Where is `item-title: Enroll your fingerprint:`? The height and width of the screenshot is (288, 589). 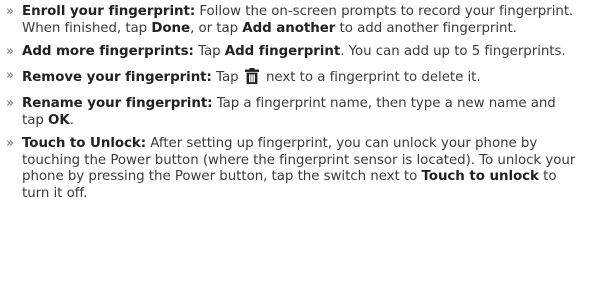
item-title: Enroll your fingerprint: is located at coordinates (109, 11).